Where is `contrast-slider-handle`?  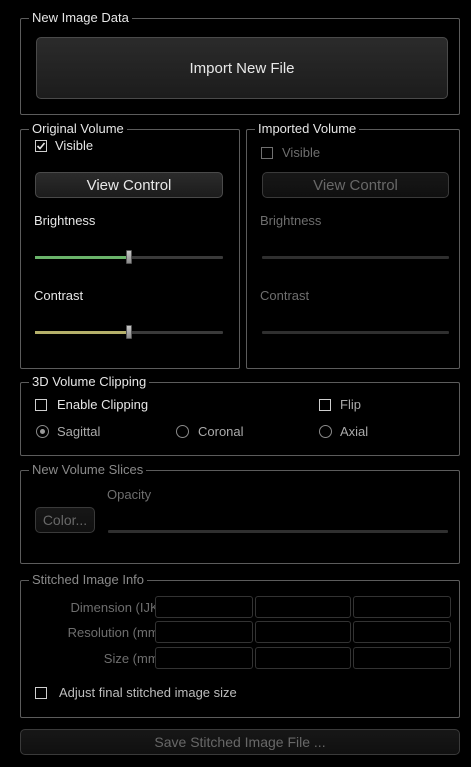
contrast-slider-handle is located at coordinates (129, 332).